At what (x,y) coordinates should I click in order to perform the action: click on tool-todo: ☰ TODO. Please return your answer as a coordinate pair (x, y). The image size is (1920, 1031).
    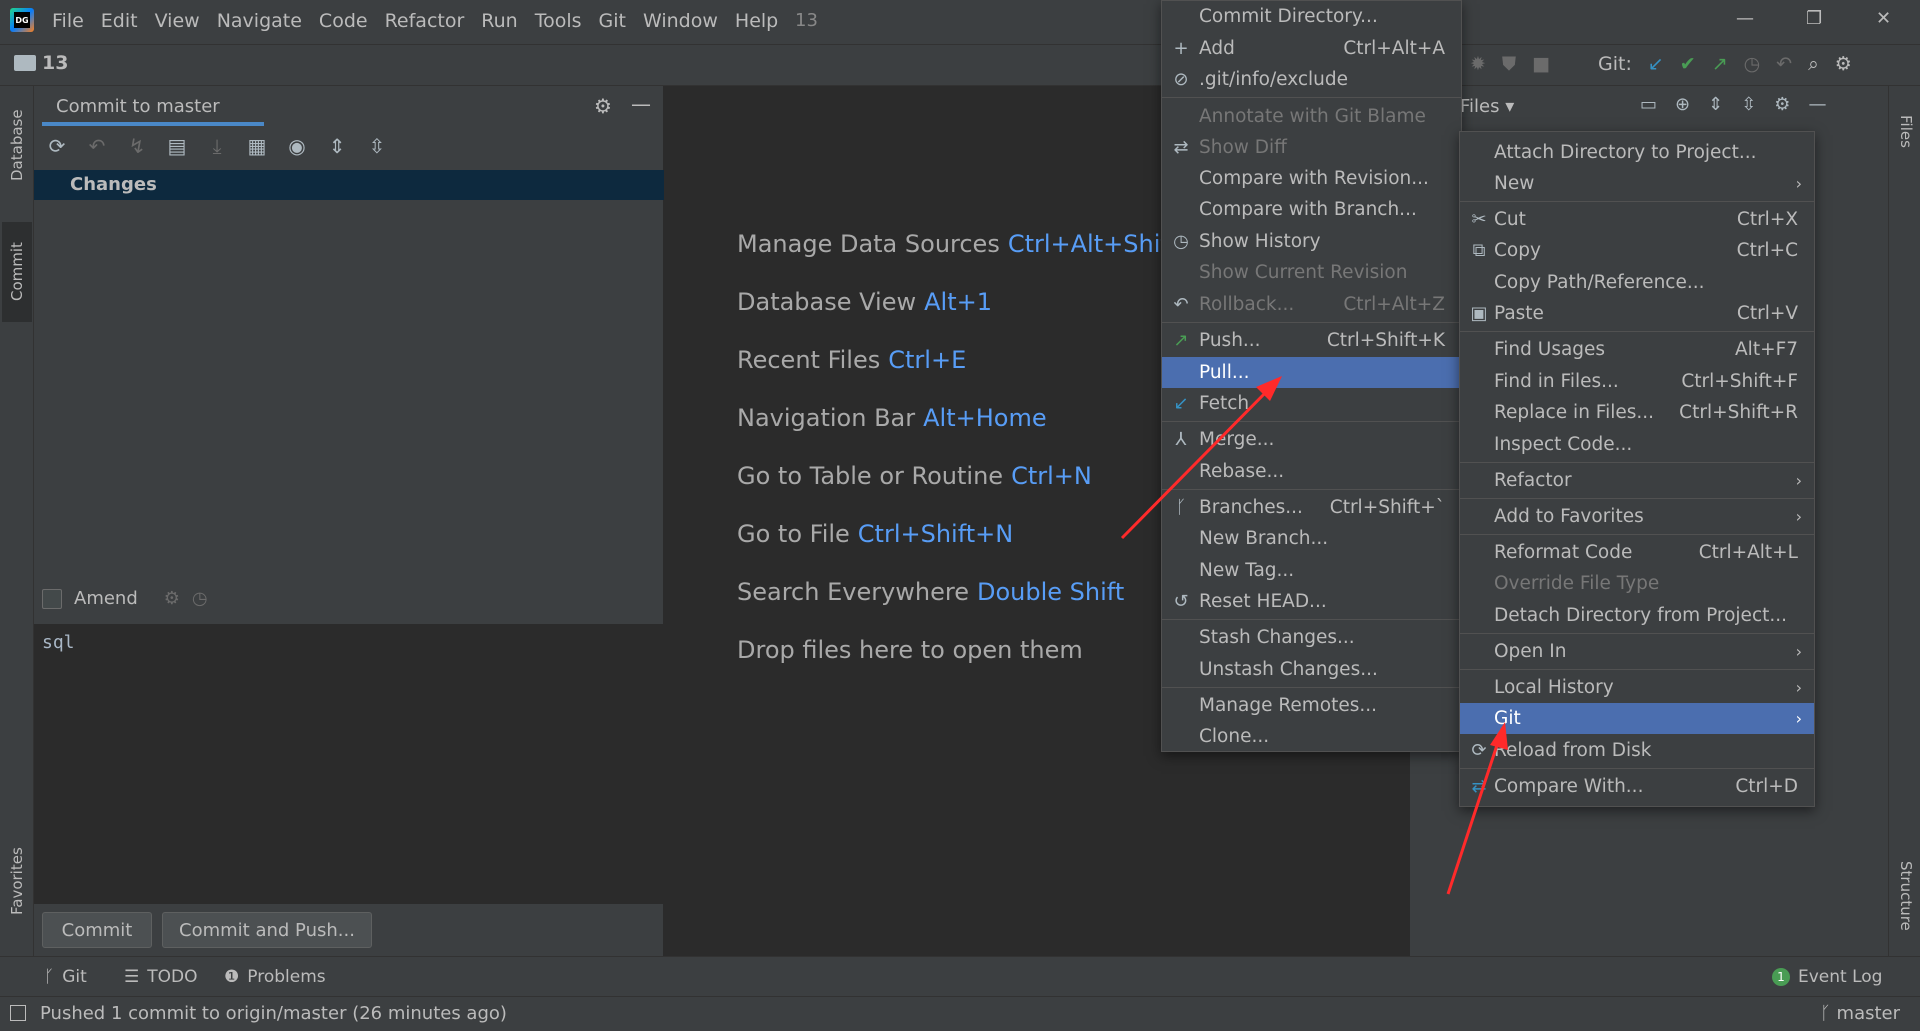
    Looking at the image, I should click on (161, 977).